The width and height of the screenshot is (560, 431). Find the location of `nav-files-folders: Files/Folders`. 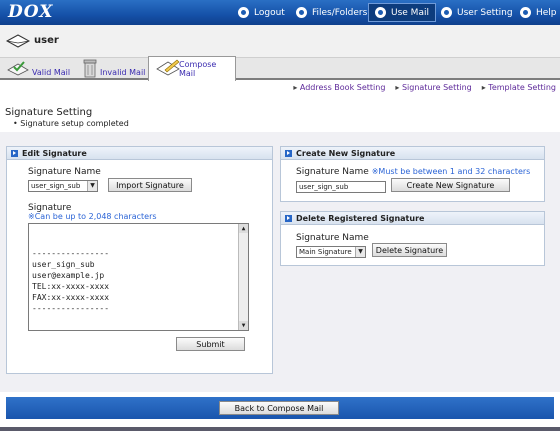

nav-files-folders: Files/Folders is located at coordinates (331, 12).